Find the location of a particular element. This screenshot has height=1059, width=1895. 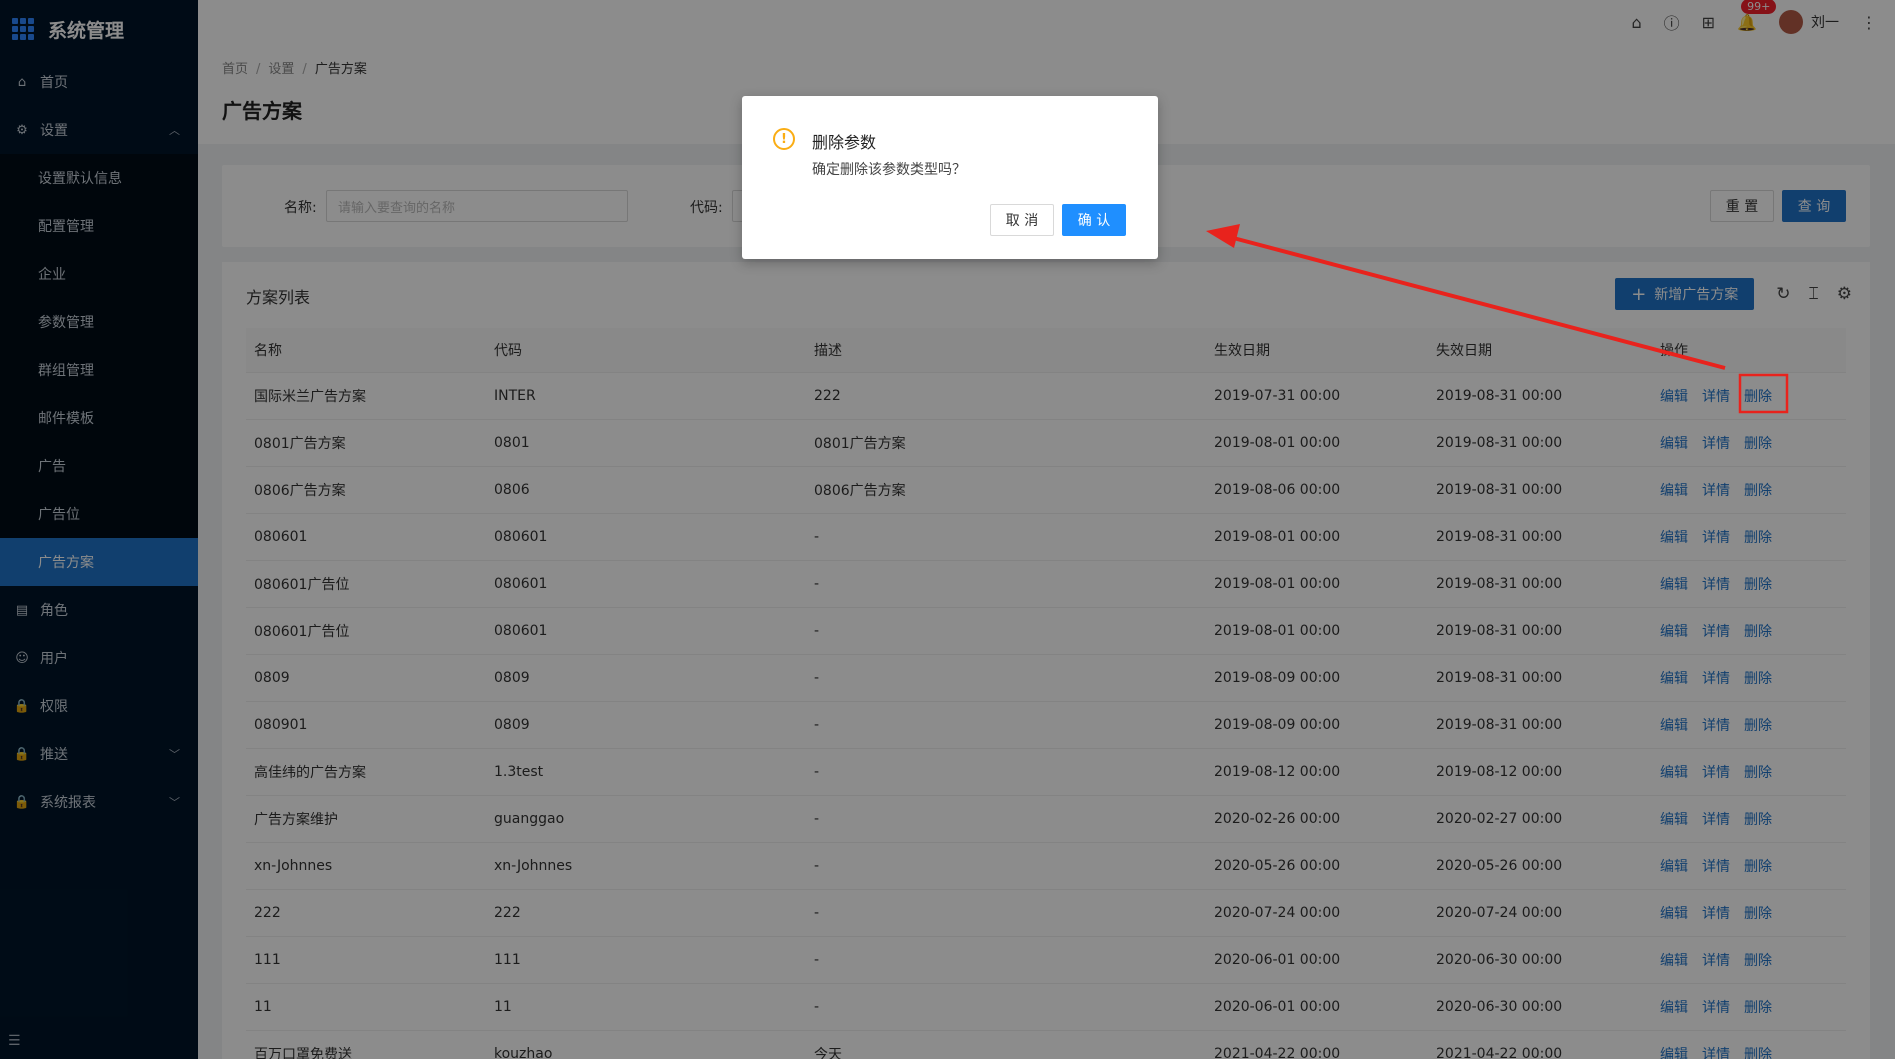

cancel-button: 取 消 is located at coordinates (1022, 220).